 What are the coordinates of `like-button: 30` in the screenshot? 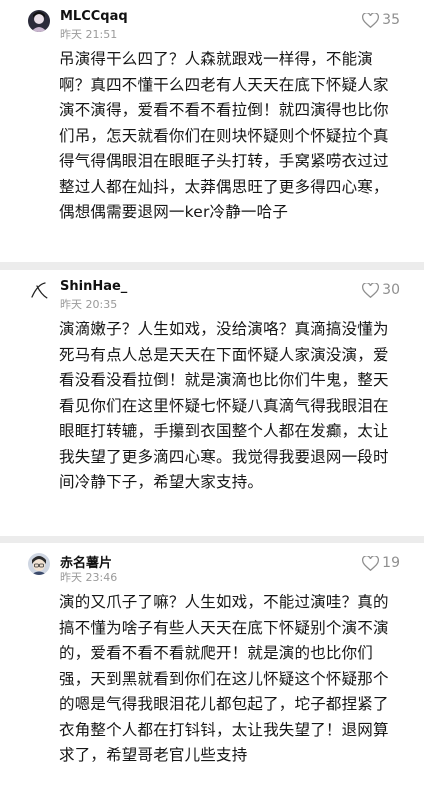 It's located at (381, 290).